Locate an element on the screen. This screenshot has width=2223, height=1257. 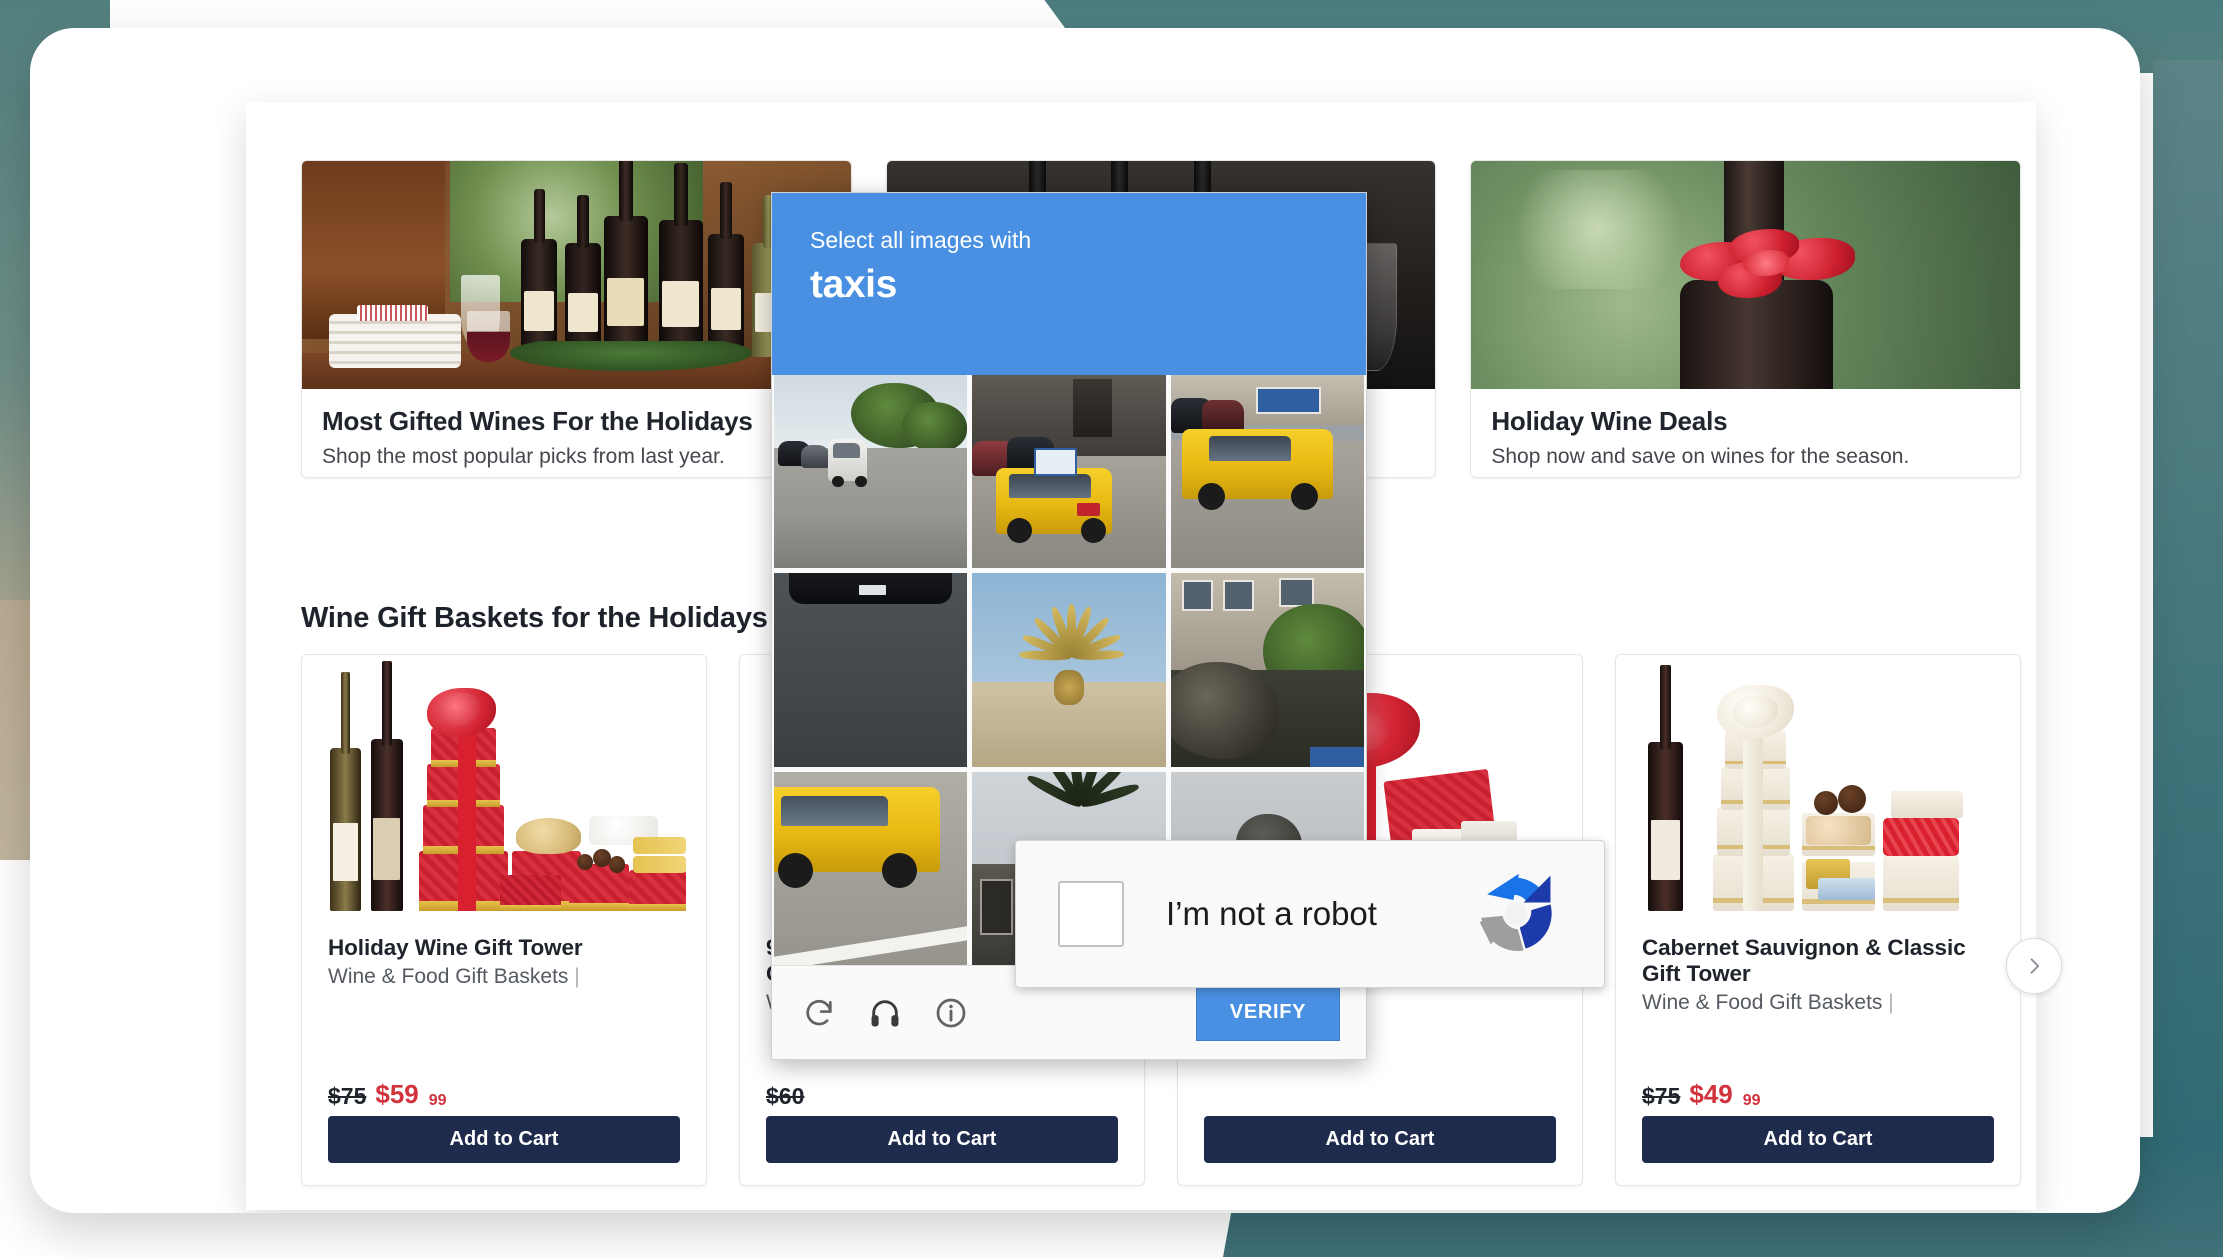
headphones-icon is located at coordinates (885, 1013).